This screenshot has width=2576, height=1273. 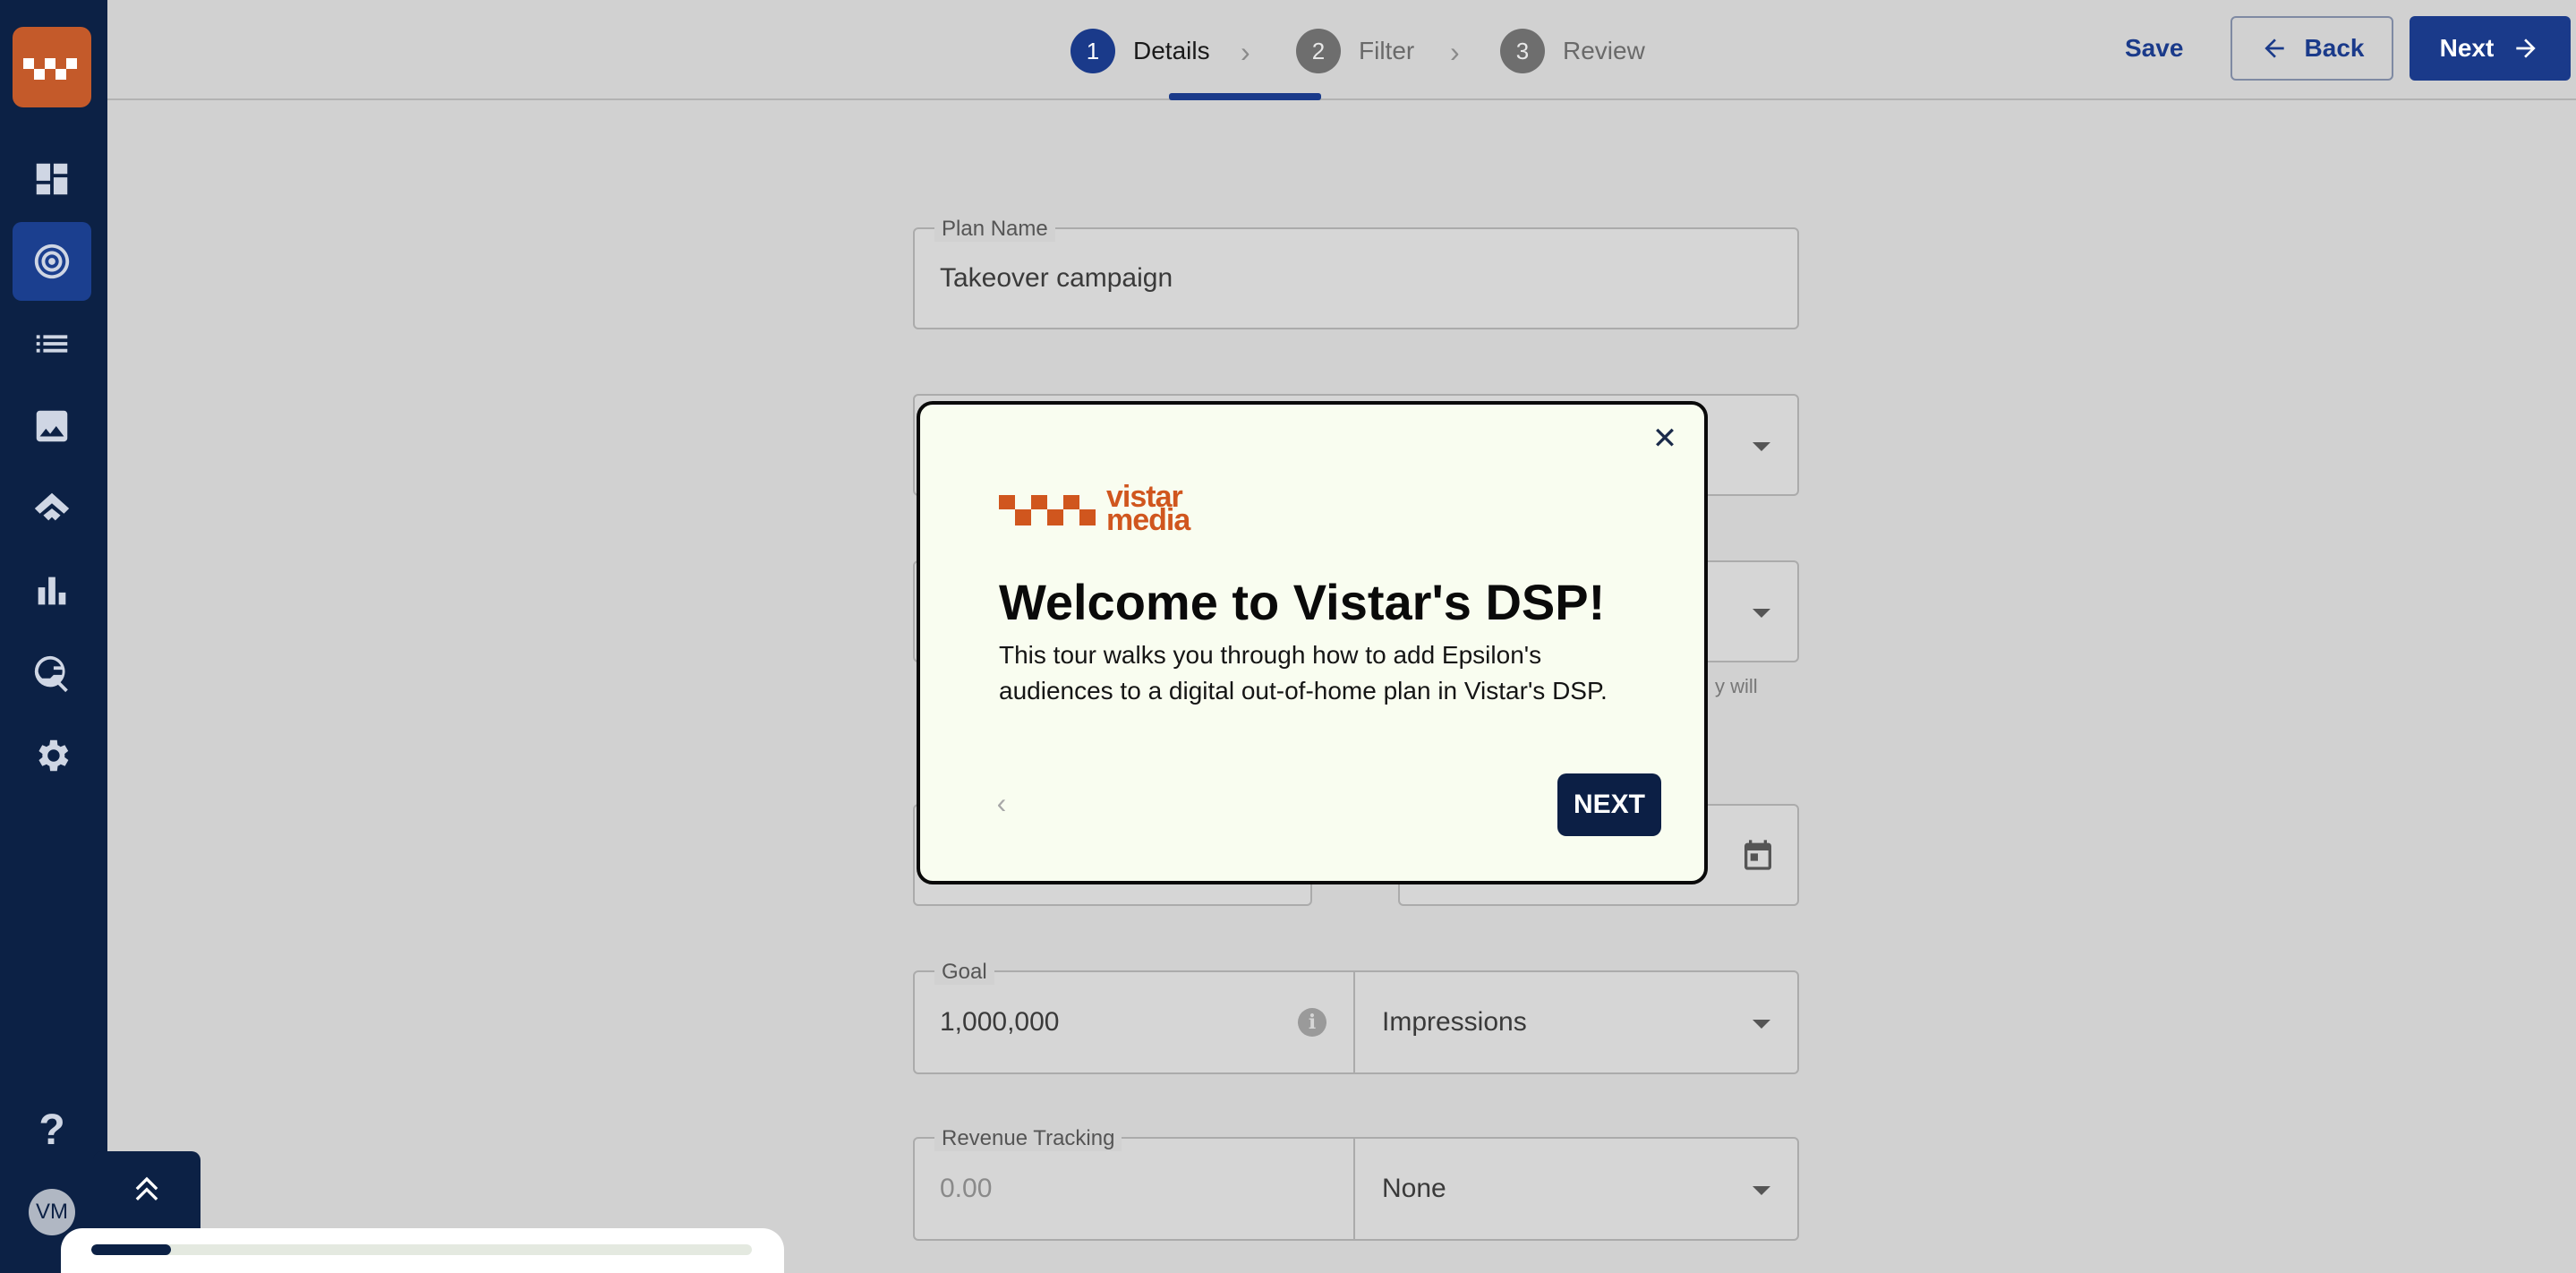 What do you see at coordinates (1414, 1188) in the screenshot?
I see `revenue-type-value: None` at bounding box center [1414, 1188].